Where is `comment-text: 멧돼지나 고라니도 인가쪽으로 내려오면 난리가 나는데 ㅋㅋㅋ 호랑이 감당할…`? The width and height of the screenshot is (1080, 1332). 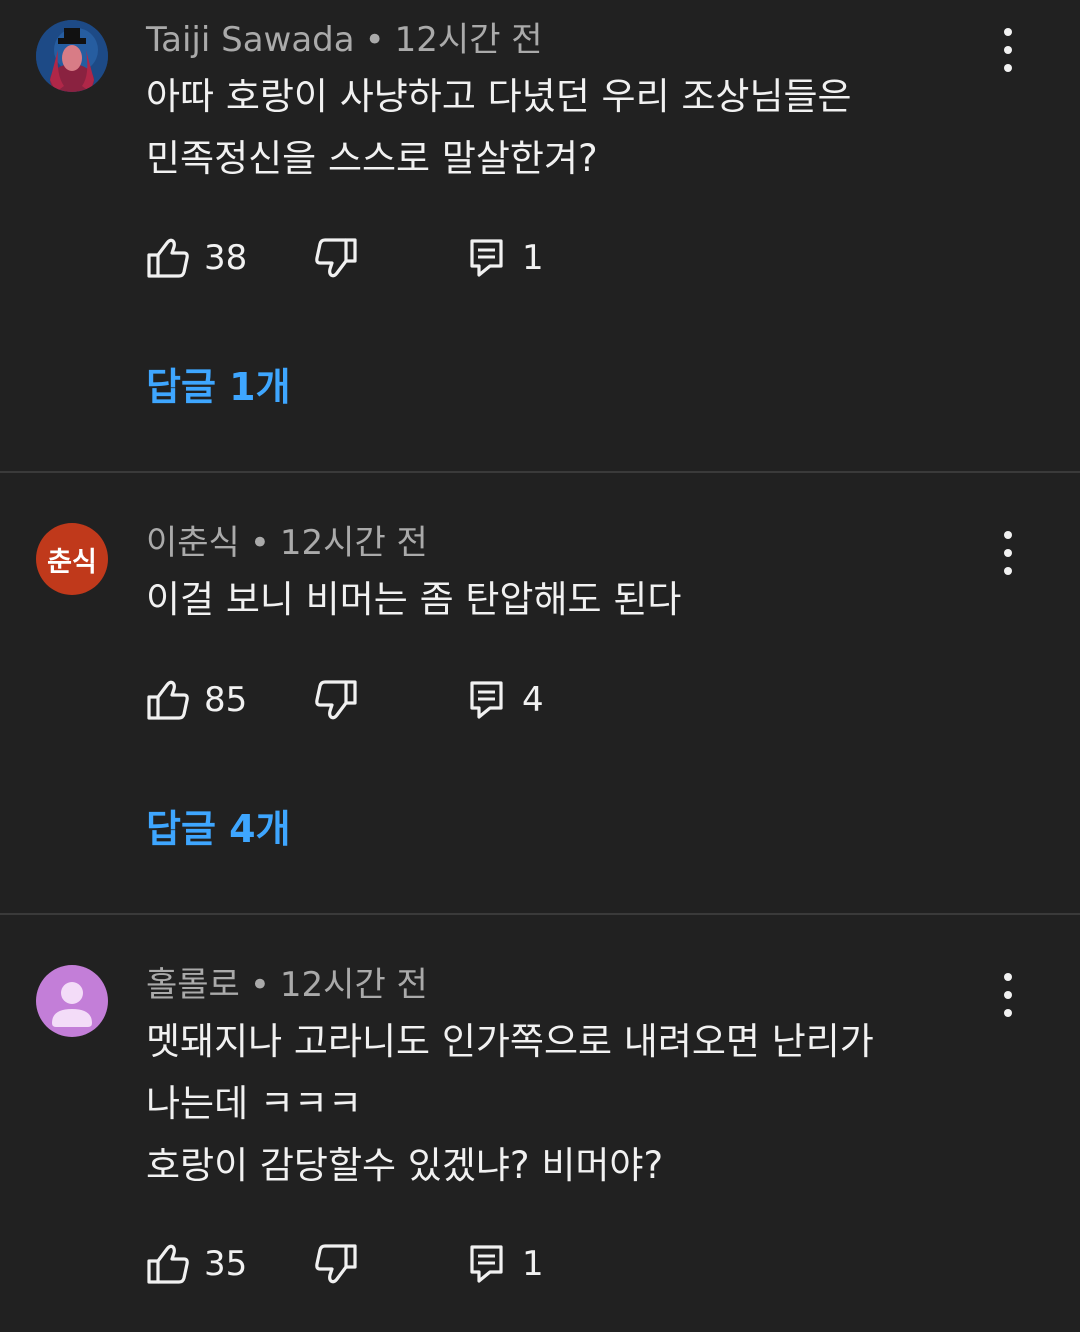
comment-text: 멧돼지나 고라니도 인가쪽으로 내려오면 난리가 나는데 ㅋㅋㅋ 호랑이 감당할… is located at coordinates (510, 1103).